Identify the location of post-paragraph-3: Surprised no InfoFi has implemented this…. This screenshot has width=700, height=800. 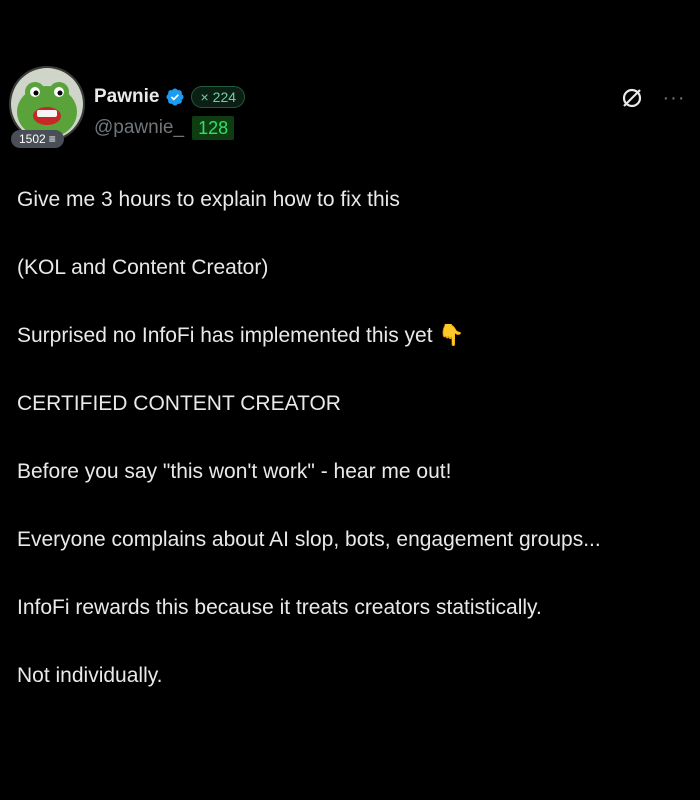
(337, 335).